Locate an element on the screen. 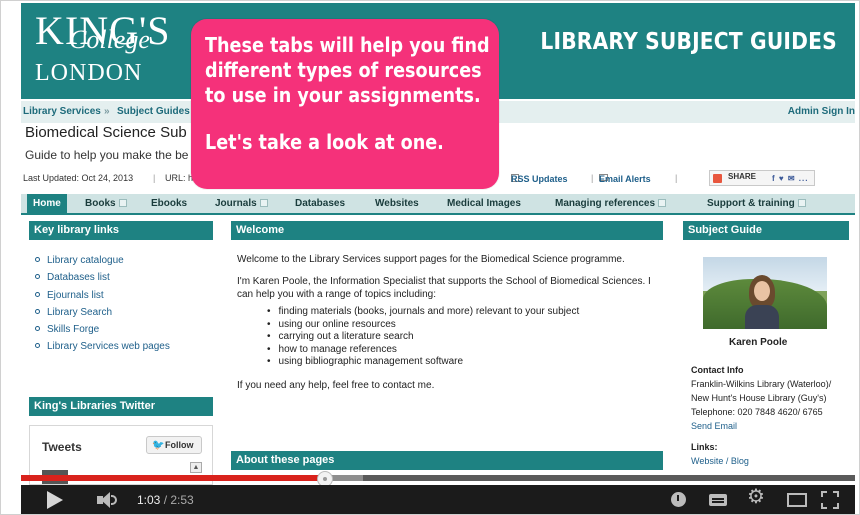  share-icon is located at coordinates (717, 178).